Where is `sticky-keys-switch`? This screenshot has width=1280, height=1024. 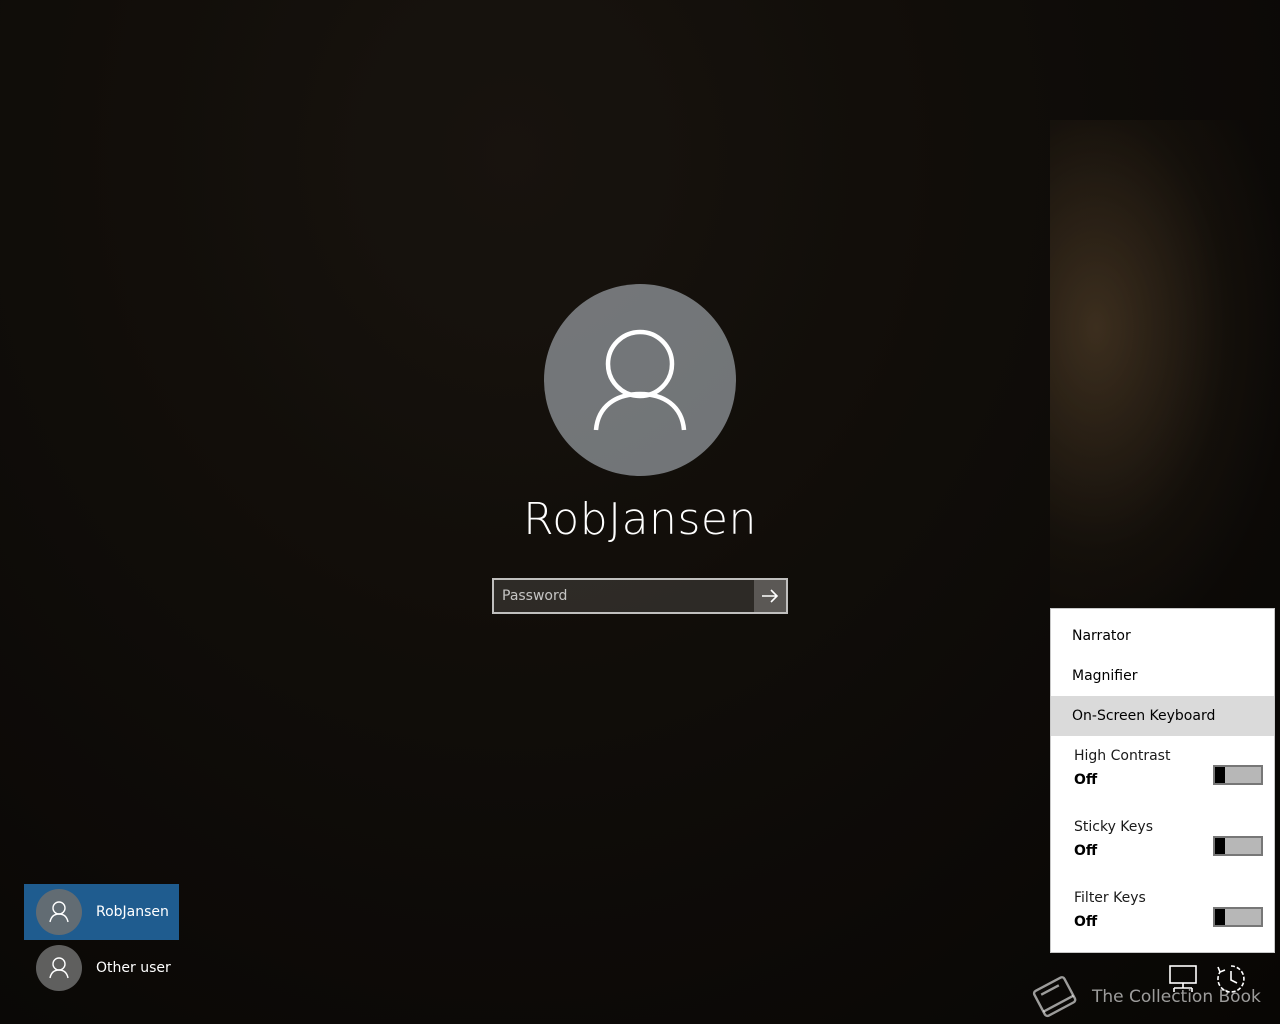
sticky-keys-switch is located at coordinates (1238, 846).